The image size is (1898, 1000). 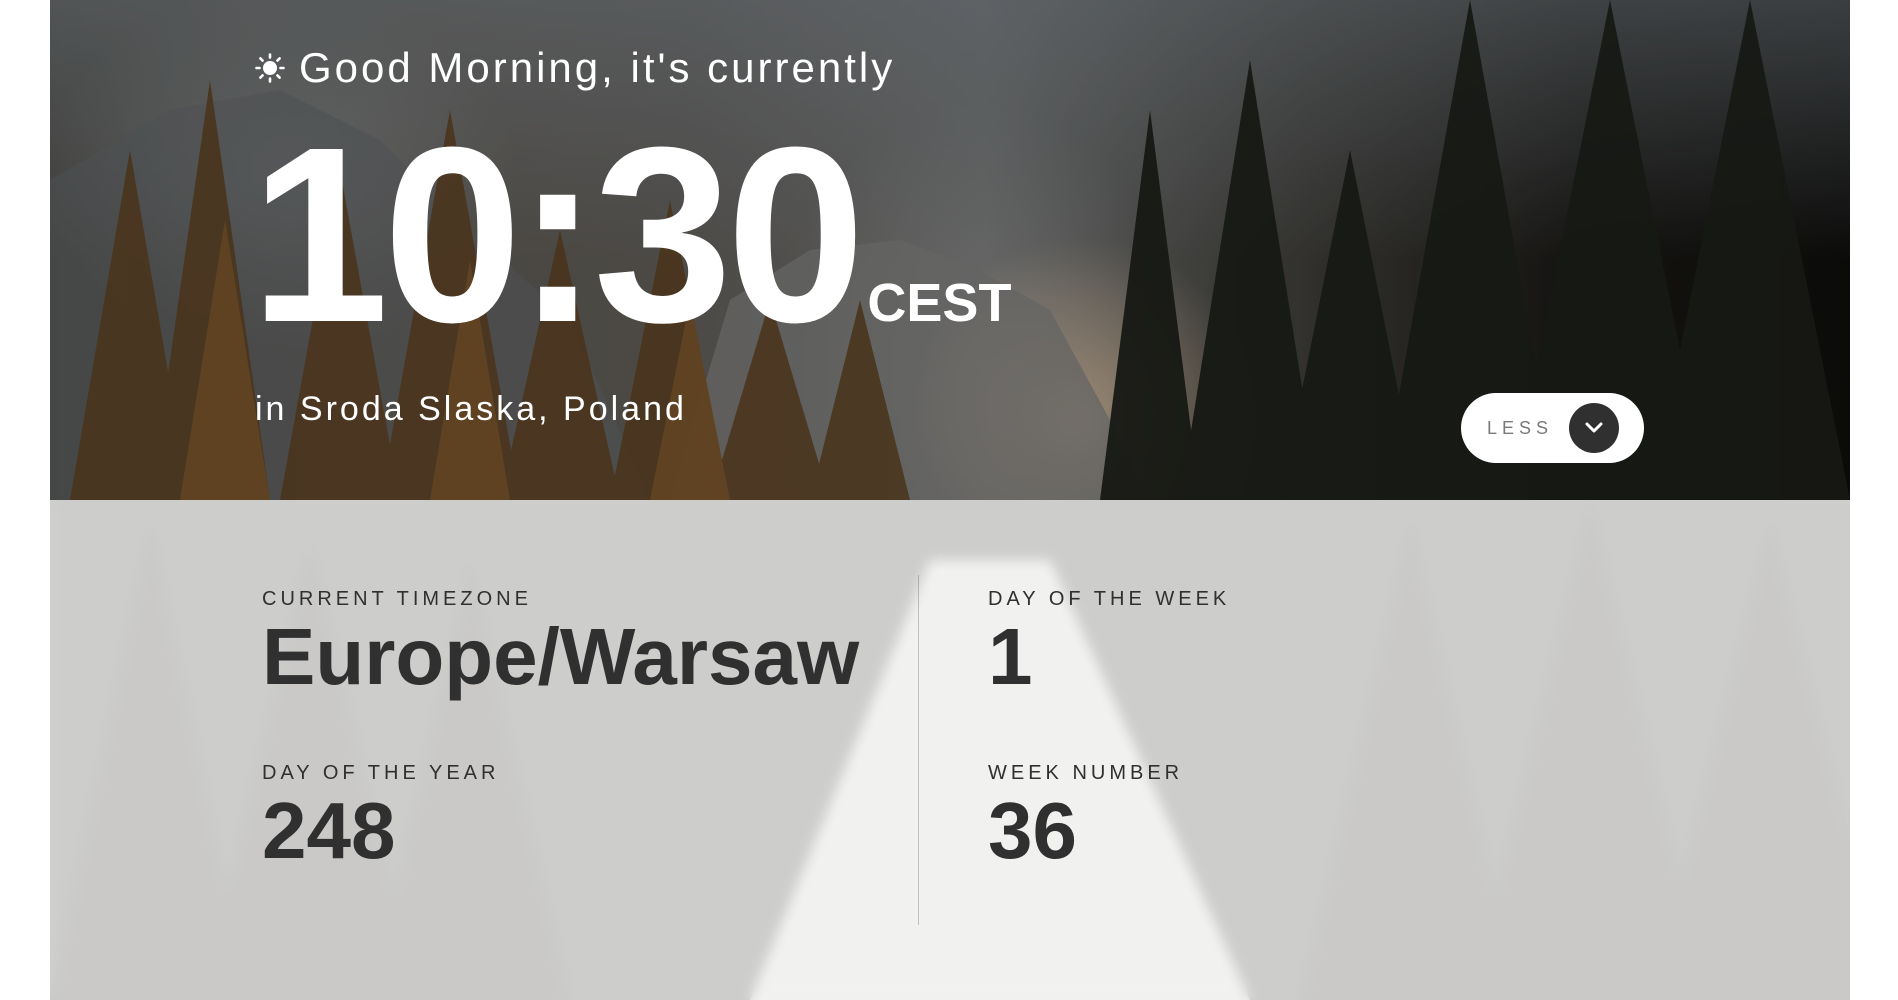 I want to click on clock-display: 10:30 CEST, so click(x=630, y=235).